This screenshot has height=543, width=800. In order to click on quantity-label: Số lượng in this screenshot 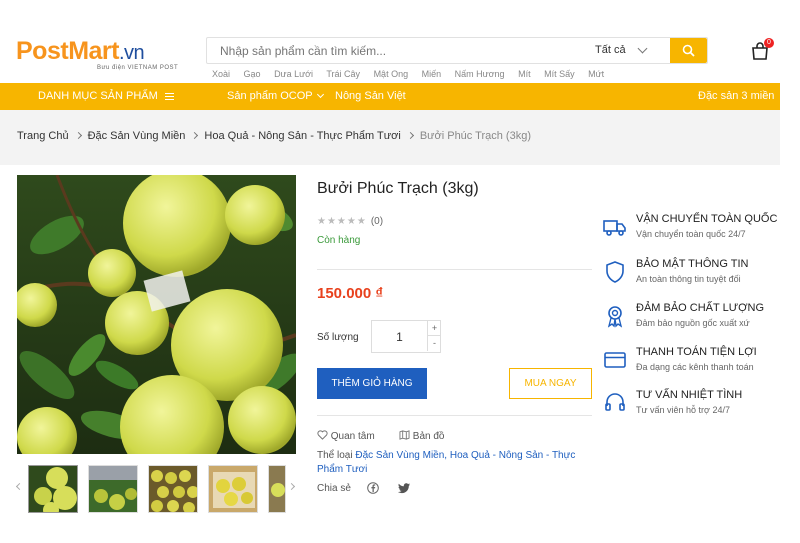, I will do `click(338, 337)`.